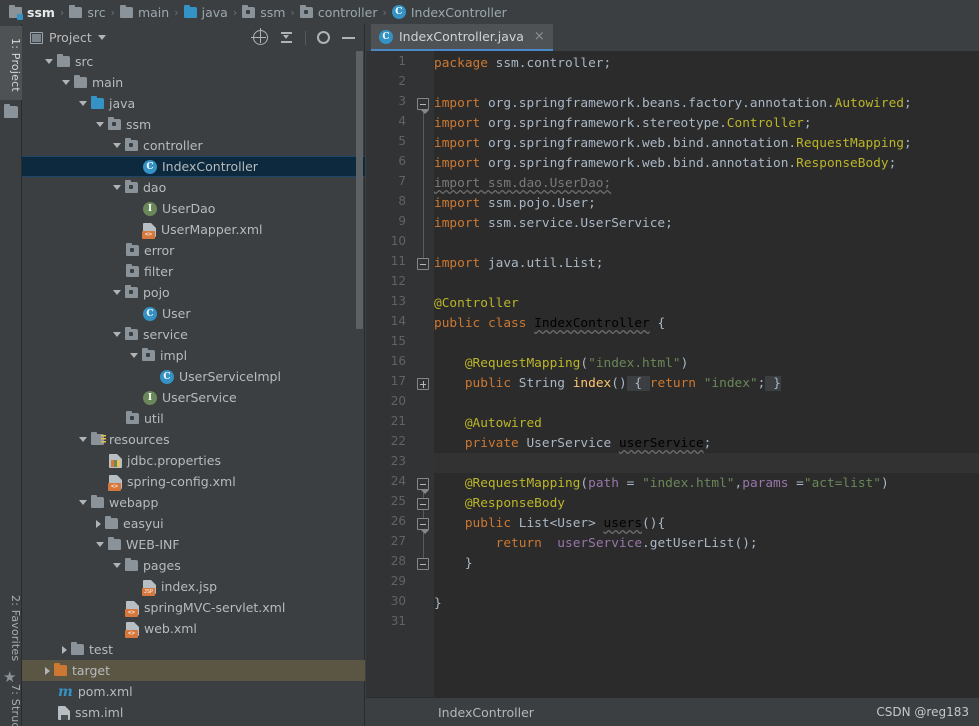 This screenshot has width=979, height=726. I want to click on sidebar-tab-favorites: 2: Favorites, so click(11, 628).